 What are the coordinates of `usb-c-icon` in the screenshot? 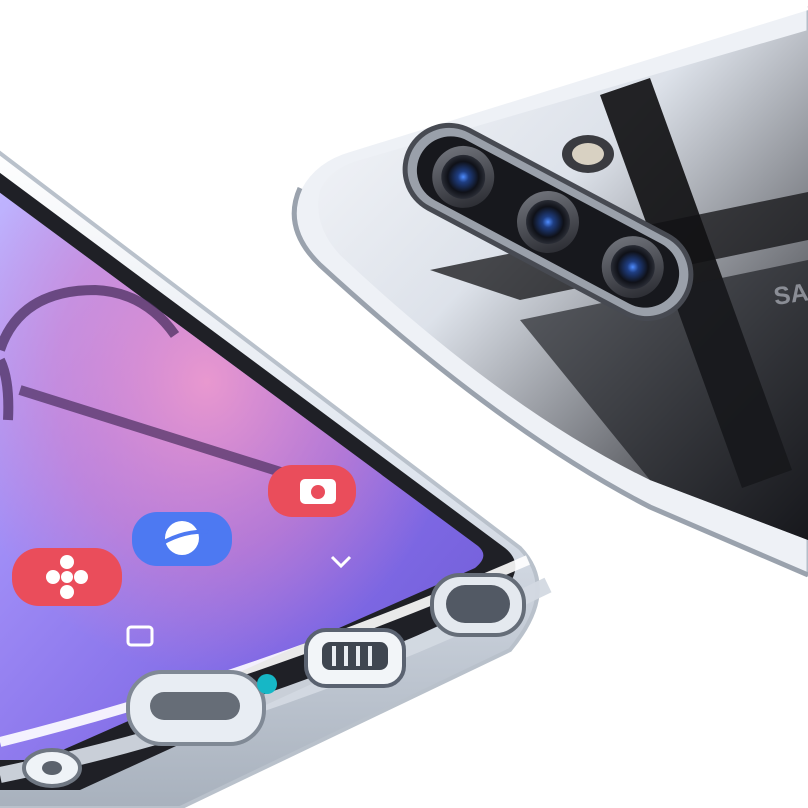 It's located at (195, 706).